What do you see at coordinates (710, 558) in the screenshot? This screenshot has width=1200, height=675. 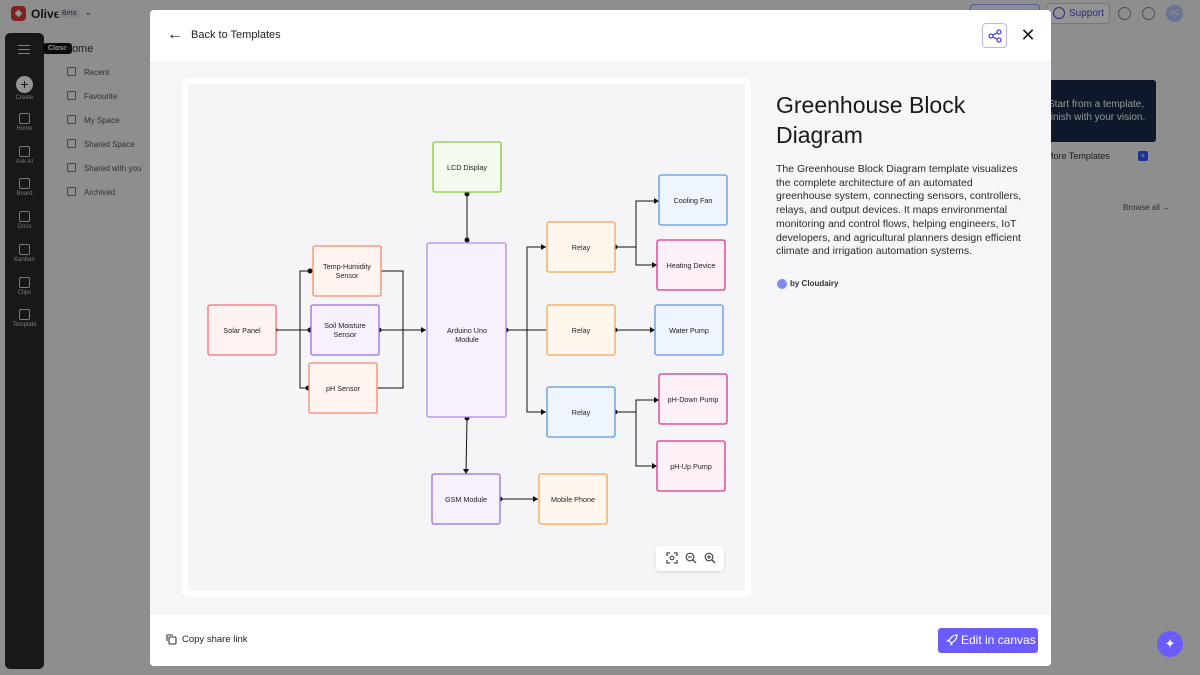 I see `zoom-in-icon` at bounding box center [710, 558].